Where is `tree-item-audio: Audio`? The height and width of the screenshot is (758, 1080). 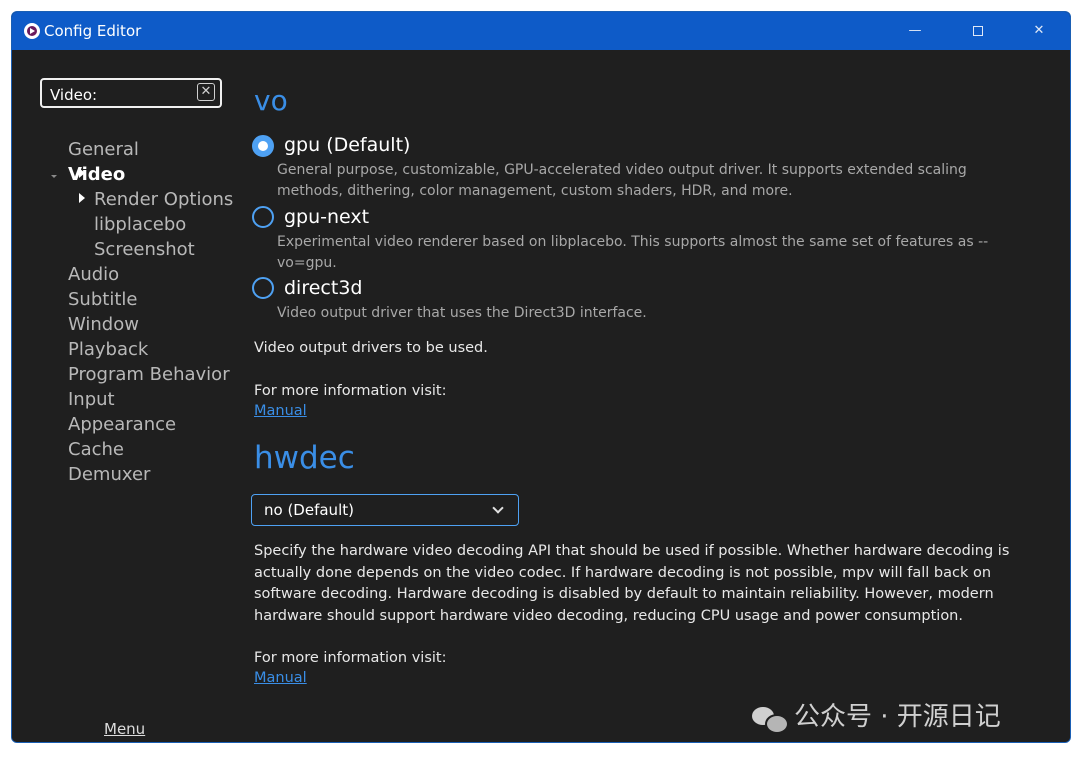 tree-item-audio: Audio is located at coordinates (93, 274).